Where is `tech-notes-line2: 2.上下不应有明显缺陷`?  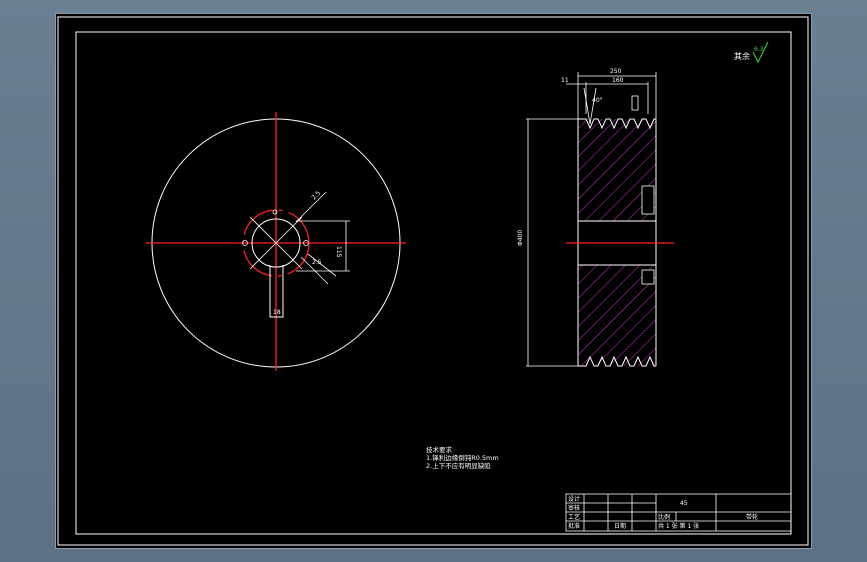 tech-notes-line2: 2.上下不应有明显缺陷 is located at coordinates (458, 465).